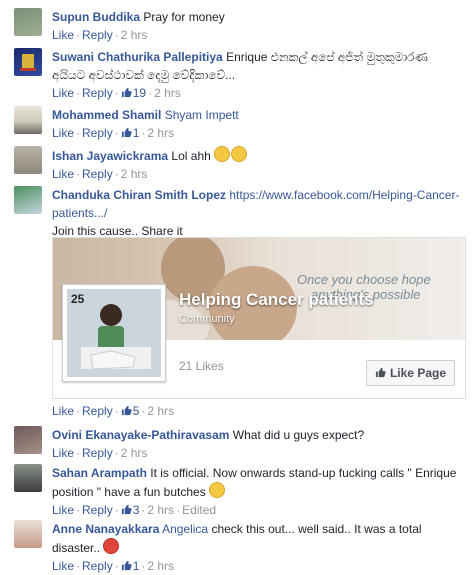  What do you see at coordinates (113, 411) in the screenshot?
I see `comment-actions: Like · Reply · 5 · 2 hrs` at bounding box center [113, 411].